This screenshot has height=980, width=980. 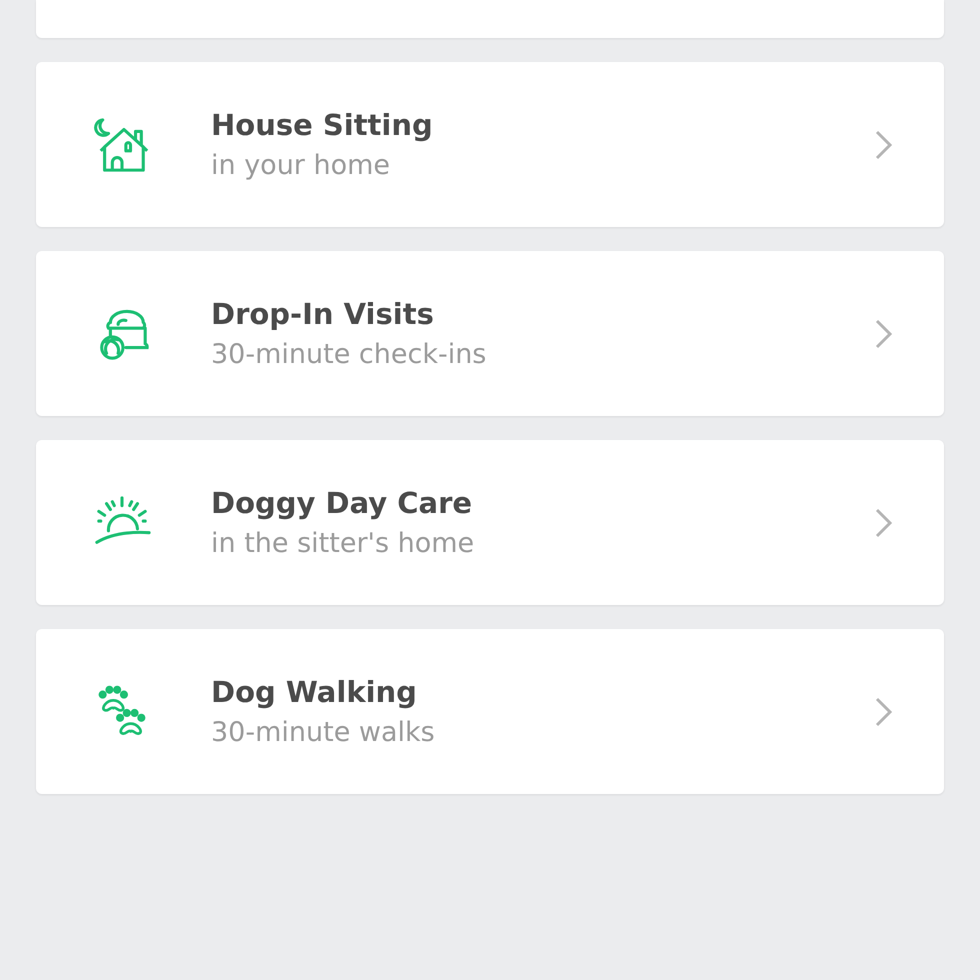 What do you see at coordinates (322, 125) in the screenshot?
I see `service-title: House Sitting` at bounding box center [322, 125].